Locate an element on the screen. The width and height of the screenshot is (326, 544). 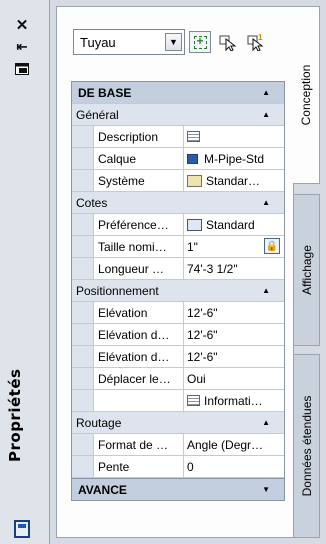
info-icon is located at coordinates (193, 400).